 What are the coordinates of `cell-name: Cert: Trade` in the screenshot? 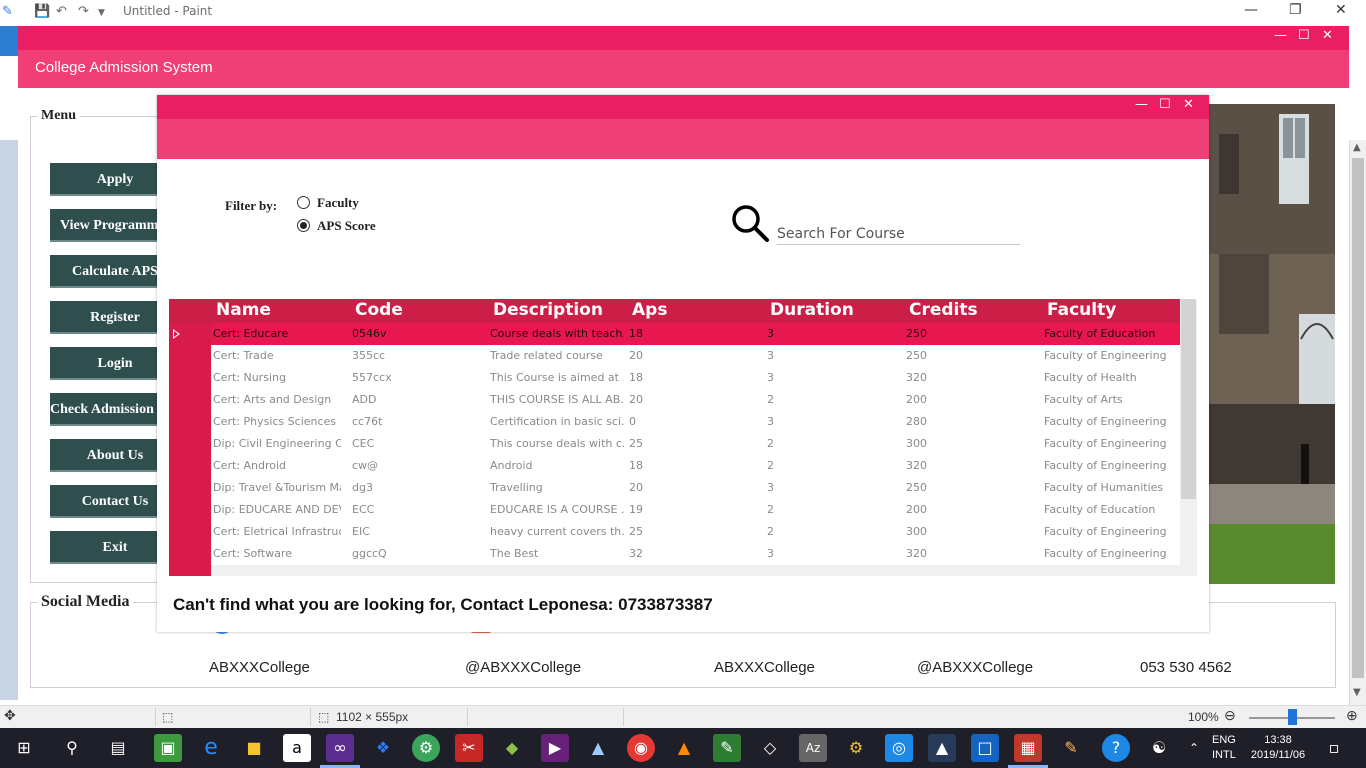 It's located at (277, 355).